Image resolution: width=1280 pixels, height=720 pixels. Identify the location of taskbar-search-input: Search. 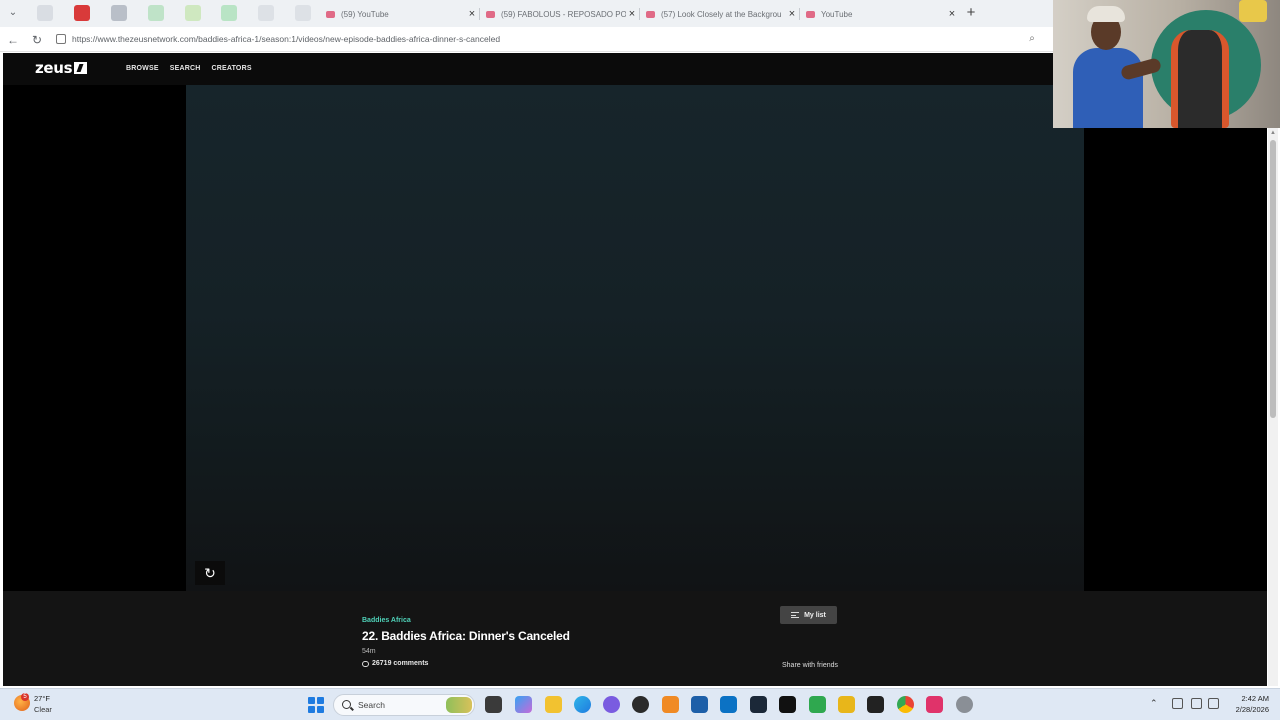
(404, 705).